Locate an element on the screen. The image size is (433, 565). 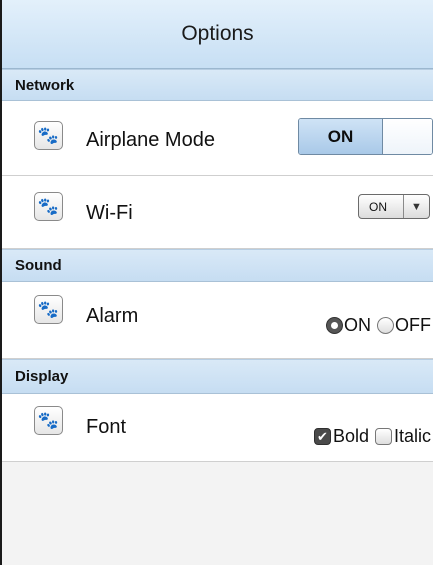
alarm-label: Alarm is located at coordinates (112, 316).